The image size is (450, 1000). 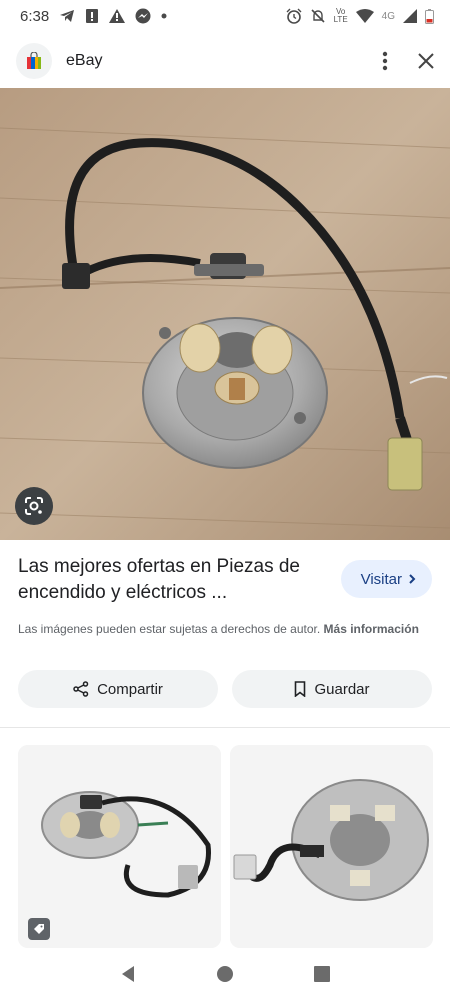 I want to click on home-icon, so click(x=225, y=974).